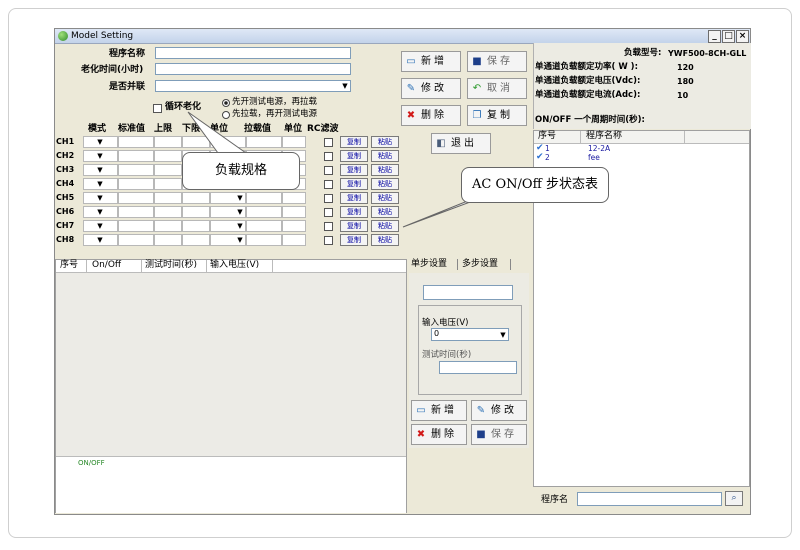  Describe the element at coordinates (535, 185) in the screenshot. I see `acstate-callout: AC ON/Off 步状态表` at that location.